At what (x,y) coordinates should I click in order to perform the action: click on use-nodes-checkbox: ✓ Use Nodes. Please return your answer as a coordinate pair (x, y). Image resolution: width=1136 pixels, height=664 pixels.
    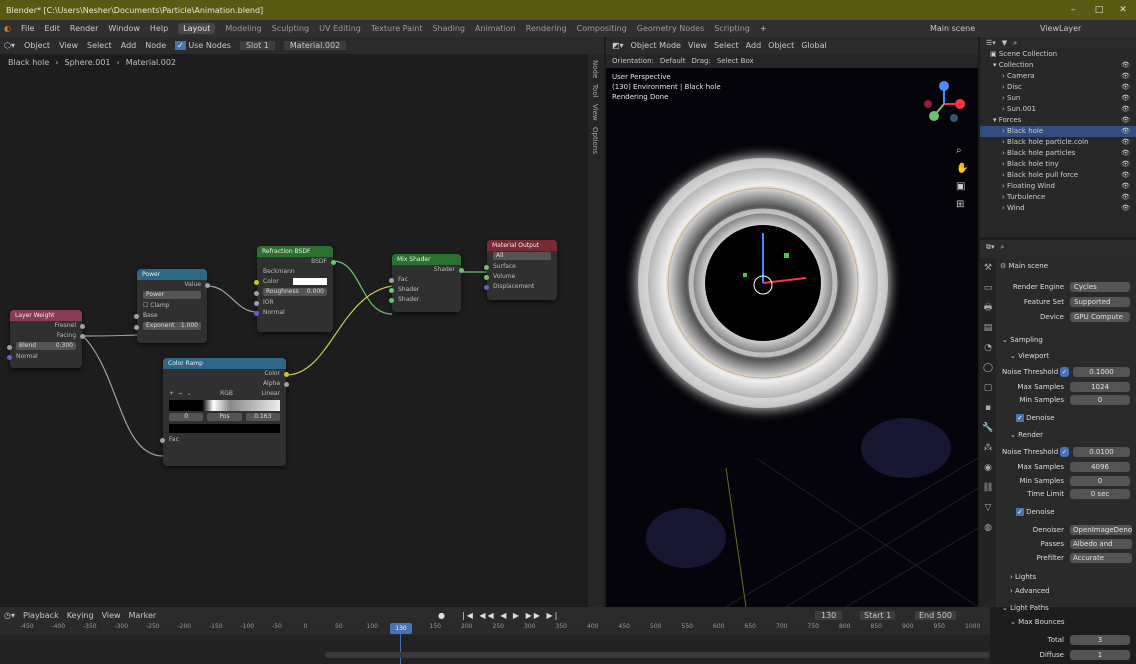
    Looking at the image, I should click on (203, 45).